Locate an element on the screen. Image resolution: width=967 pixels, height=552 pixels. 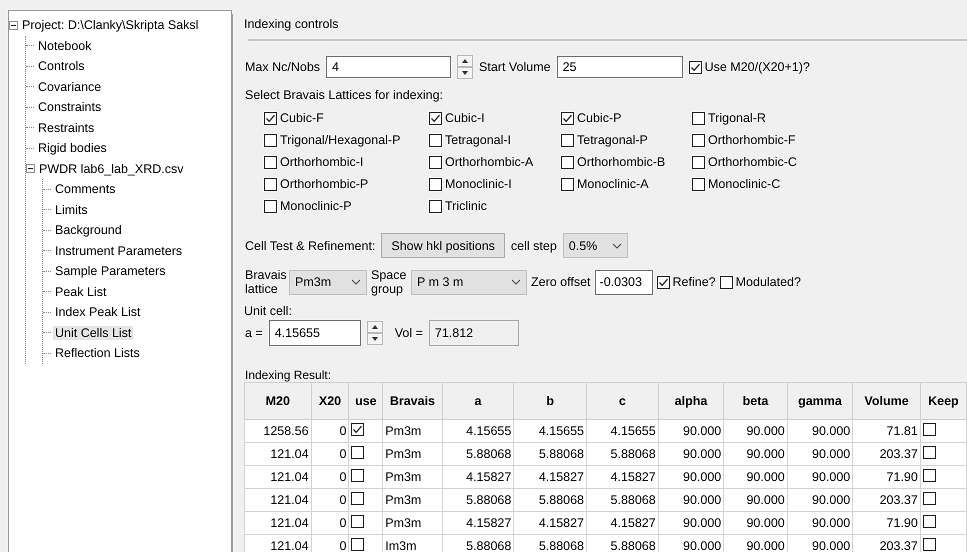
checkbox-label: Orthorhombic-P is located at coordinates (324, 184).